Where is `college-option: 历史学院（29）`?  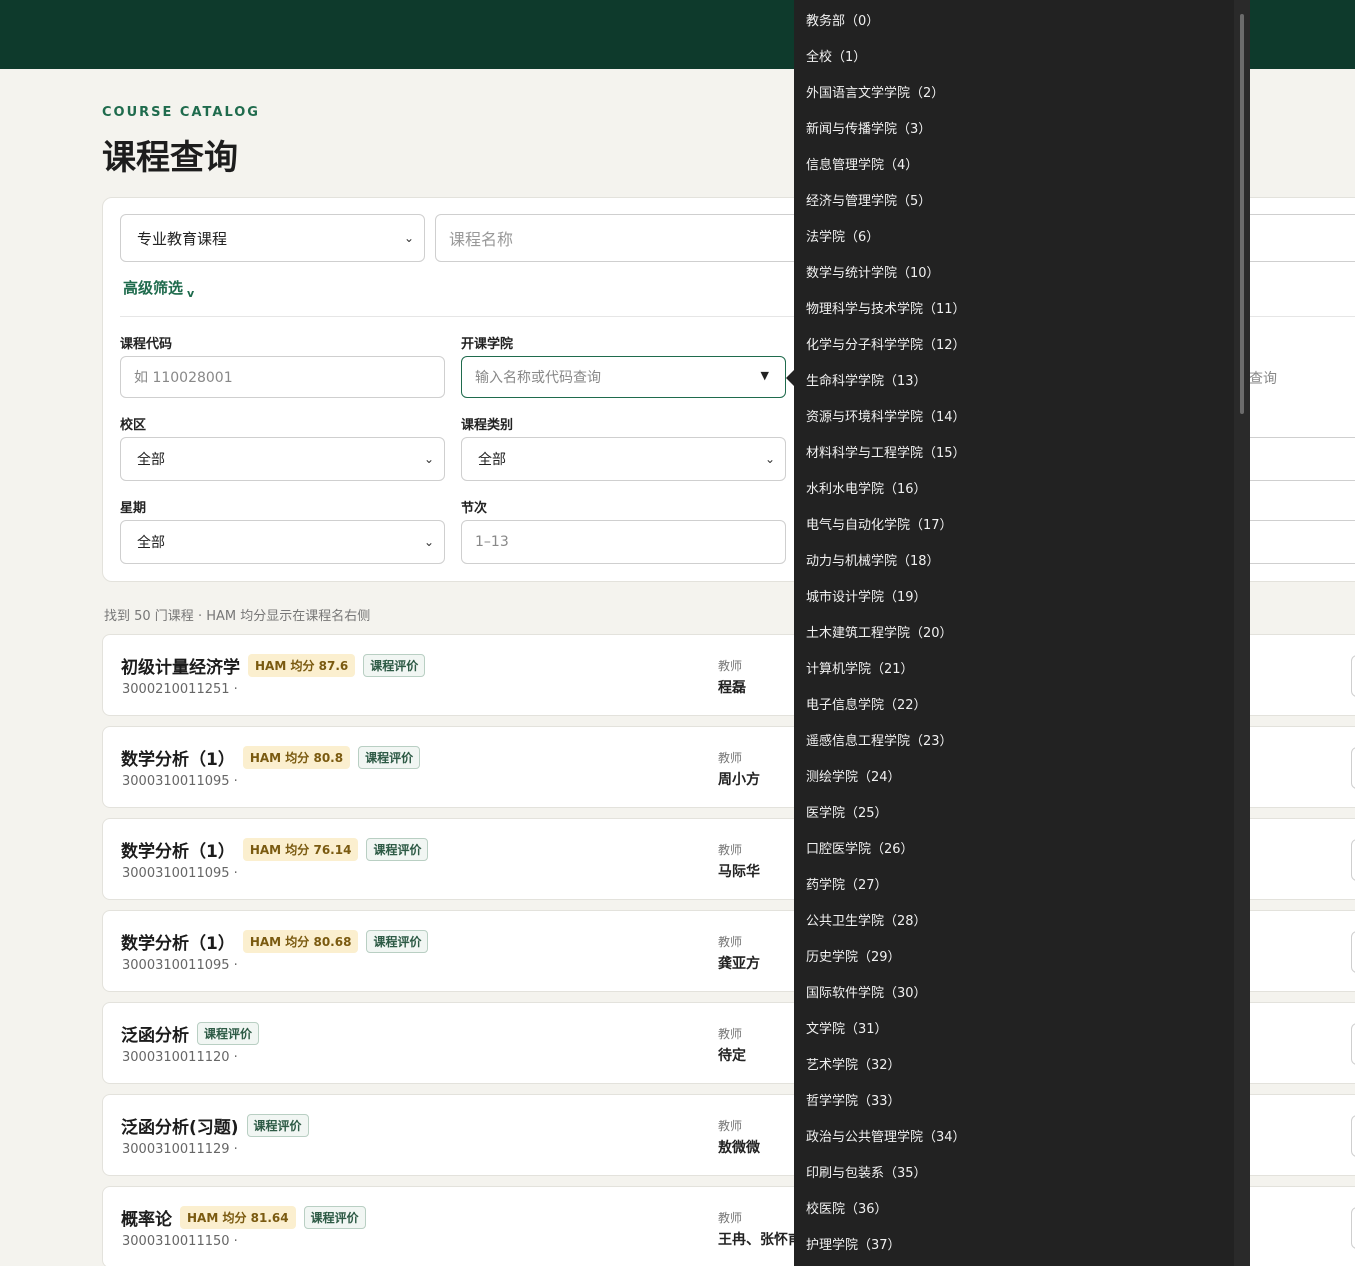
college-option: 历史学院（29） is located at coordinates (853, 955).